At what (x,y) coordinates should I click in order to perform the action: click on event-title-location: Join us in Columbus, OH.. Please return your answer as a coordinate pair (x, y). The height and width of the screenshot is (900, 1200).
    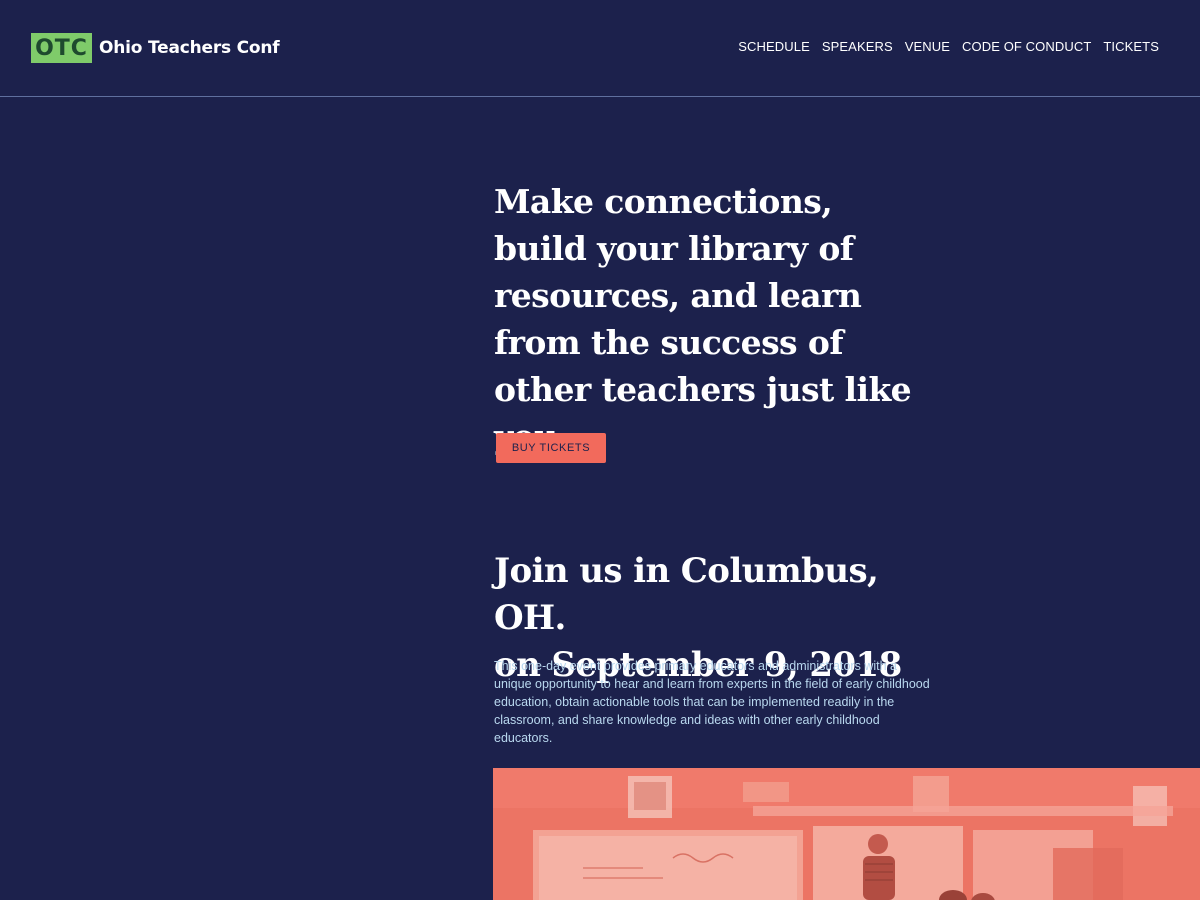
    Looking at the image, I should click on (686, 594).